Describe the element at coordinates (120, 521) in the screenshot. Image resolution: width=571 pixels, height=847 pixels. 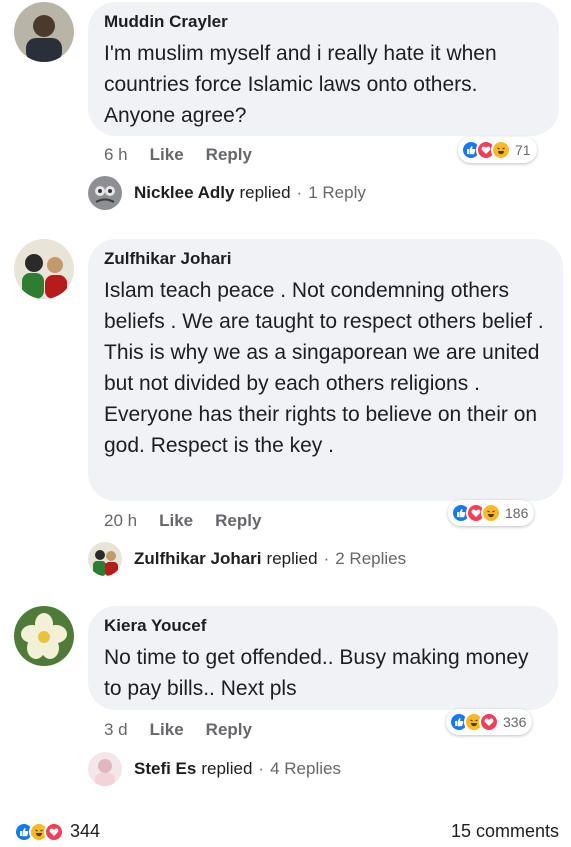
I see `comment-timestamp: 20 h` at that location.